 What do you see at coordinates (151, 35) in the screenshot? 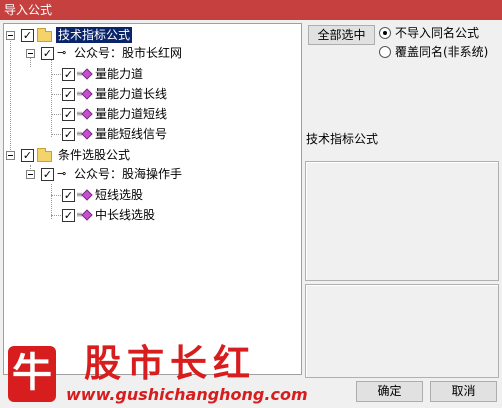
I see `tree-node-technical: ✓ 技术指标公式` at bounding box center [151, 35].